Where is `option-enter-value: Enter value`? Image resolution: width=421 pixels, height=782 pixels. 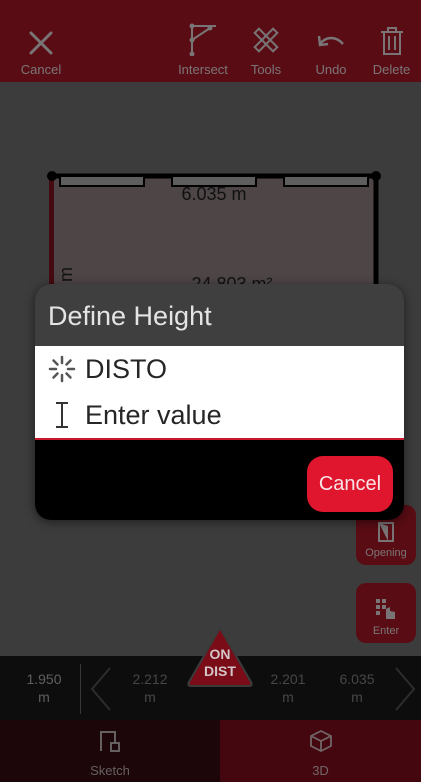 option-enter-value: Enter value is located at coordinates (219, 415).